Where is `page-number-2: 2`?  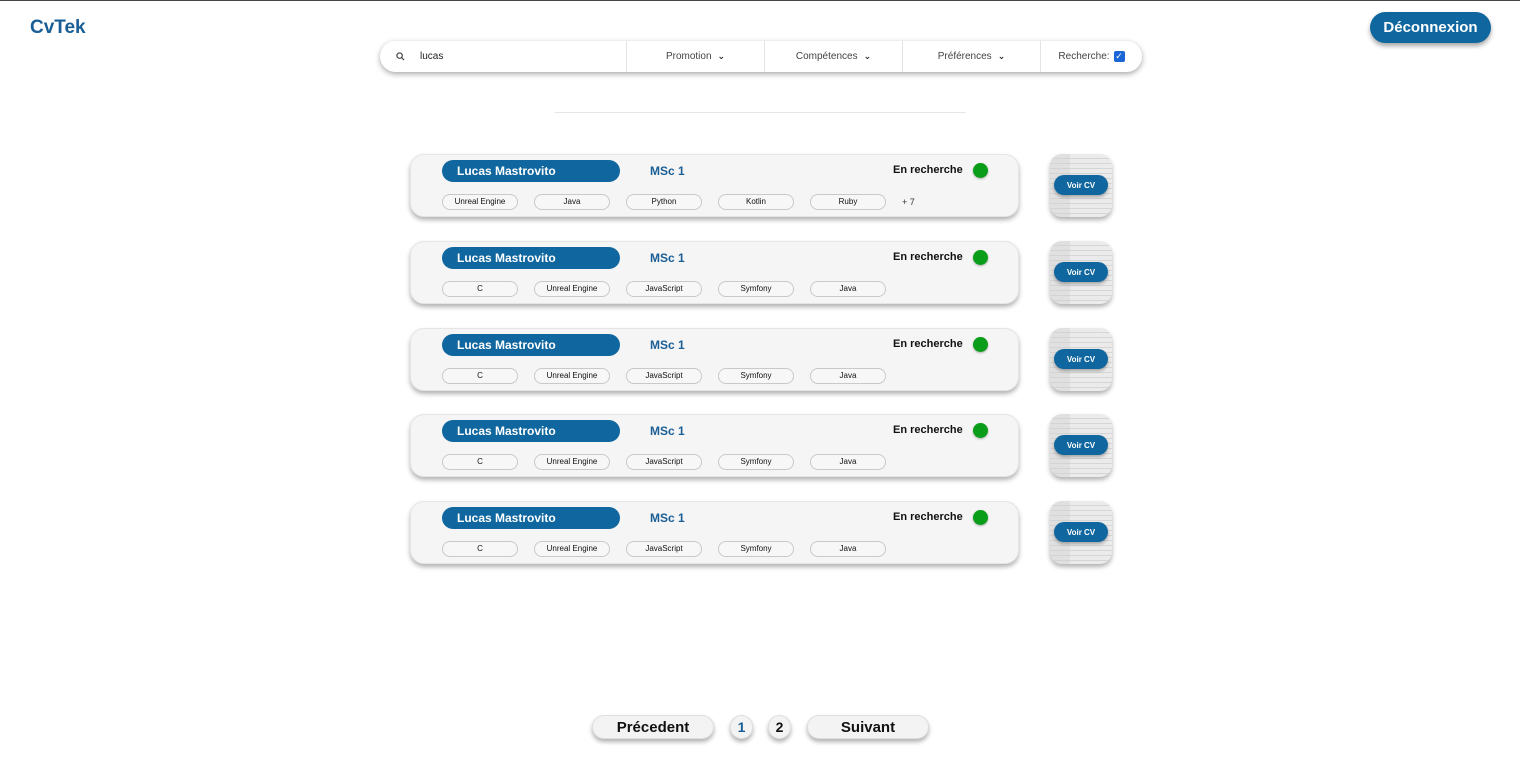
page-number-2: 2 is located at coordinates (779, 727).